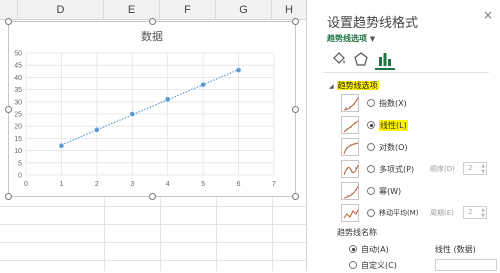  I want to click on collapse-triangle-icon: ◢, so click(331, 86).